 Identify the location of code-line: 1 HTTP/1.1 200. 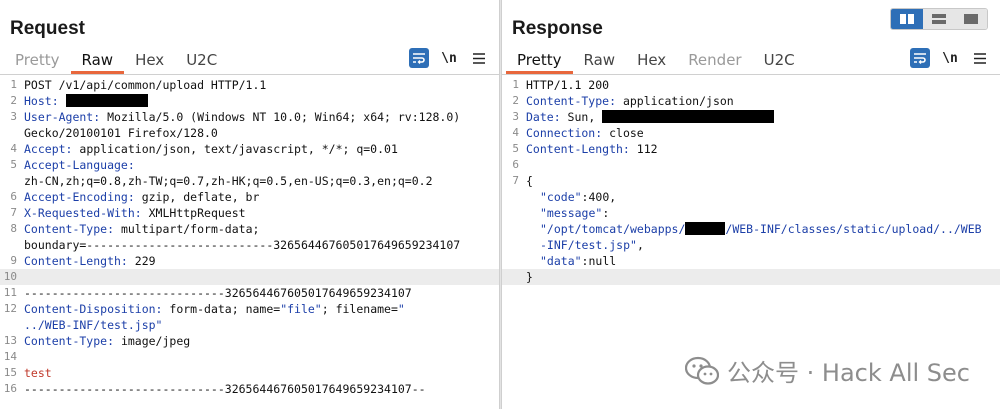
(751, 85).